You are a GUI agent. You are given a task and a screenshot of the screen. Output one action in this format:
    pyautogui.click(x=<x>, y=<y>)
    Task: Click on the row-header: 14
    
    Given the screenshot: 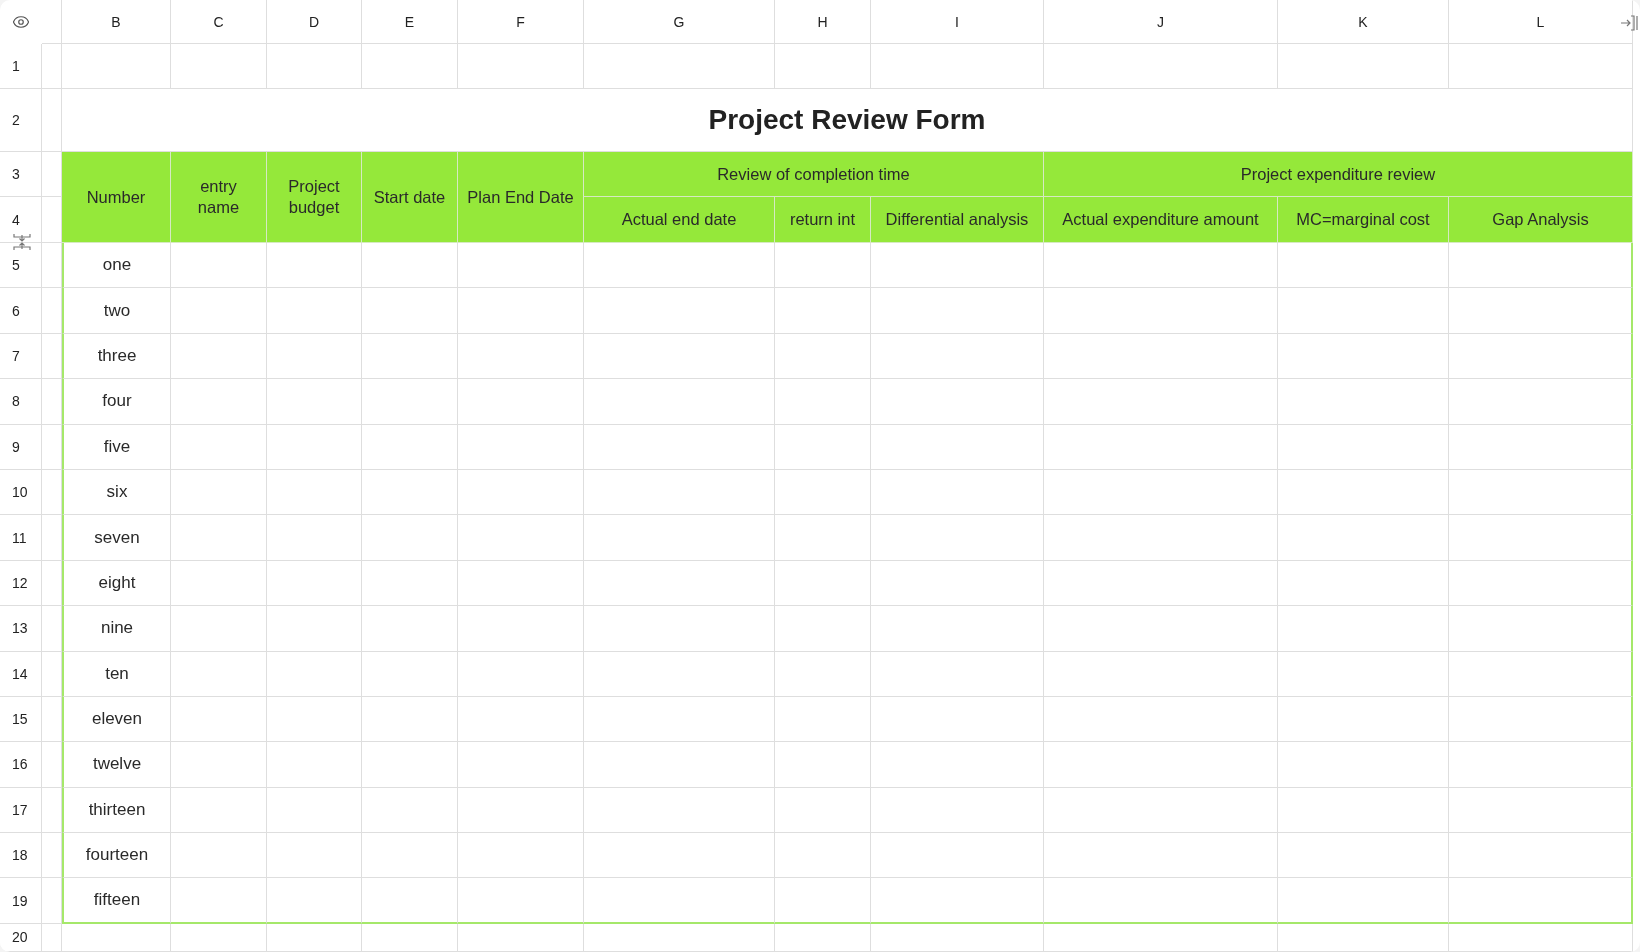 What is the action you would take?
    pyautogui.click(x=21, y=674)
    